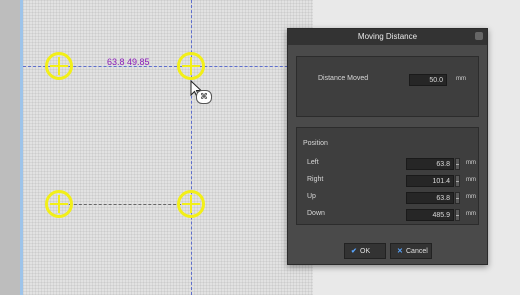  I want to click on checkmark-icon: ✔, so click(354, 251).